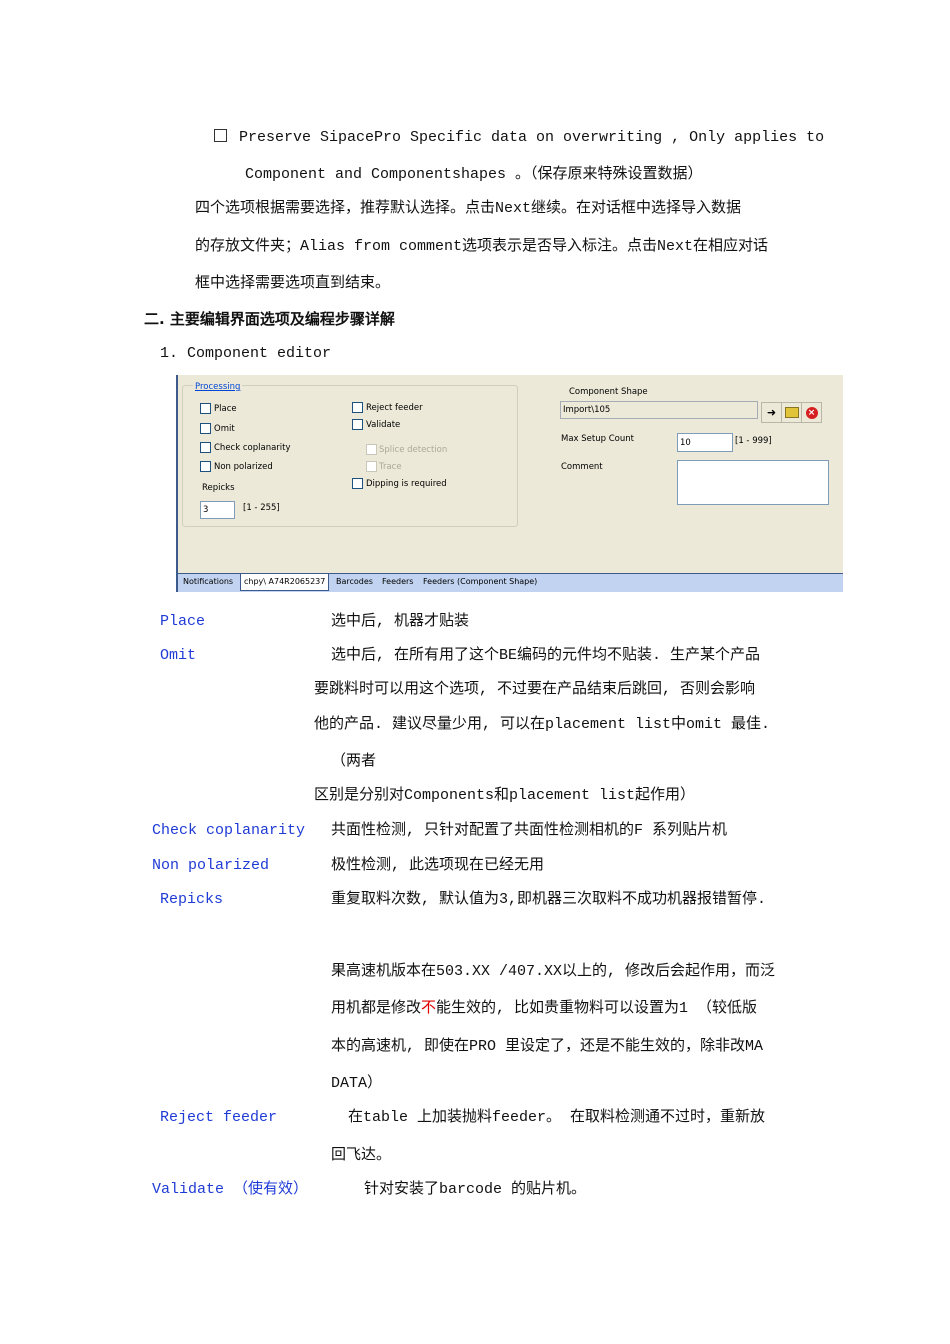 This screenshot has width=950, height=1344. What do you see at coordinates (217, 510) in the screenshot?
I see `repicks-input: 3` at bounding box center [217, 510].